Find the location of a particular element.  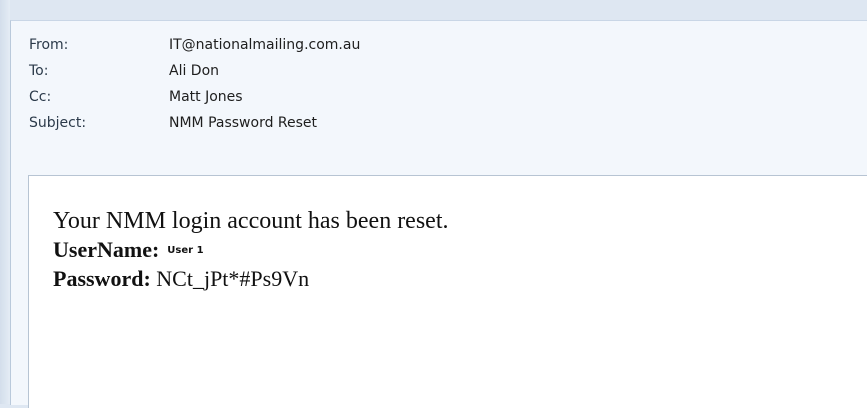

cc-label: Cc: is located at coordinates (40, 97).